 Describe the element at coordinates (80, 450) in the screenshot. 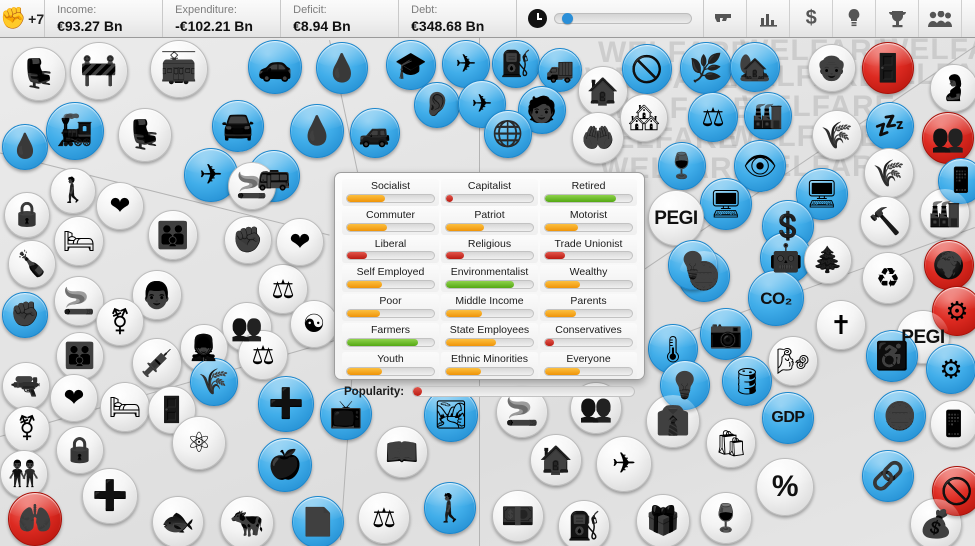

I see `lock2-icon: 🔒` at that location.